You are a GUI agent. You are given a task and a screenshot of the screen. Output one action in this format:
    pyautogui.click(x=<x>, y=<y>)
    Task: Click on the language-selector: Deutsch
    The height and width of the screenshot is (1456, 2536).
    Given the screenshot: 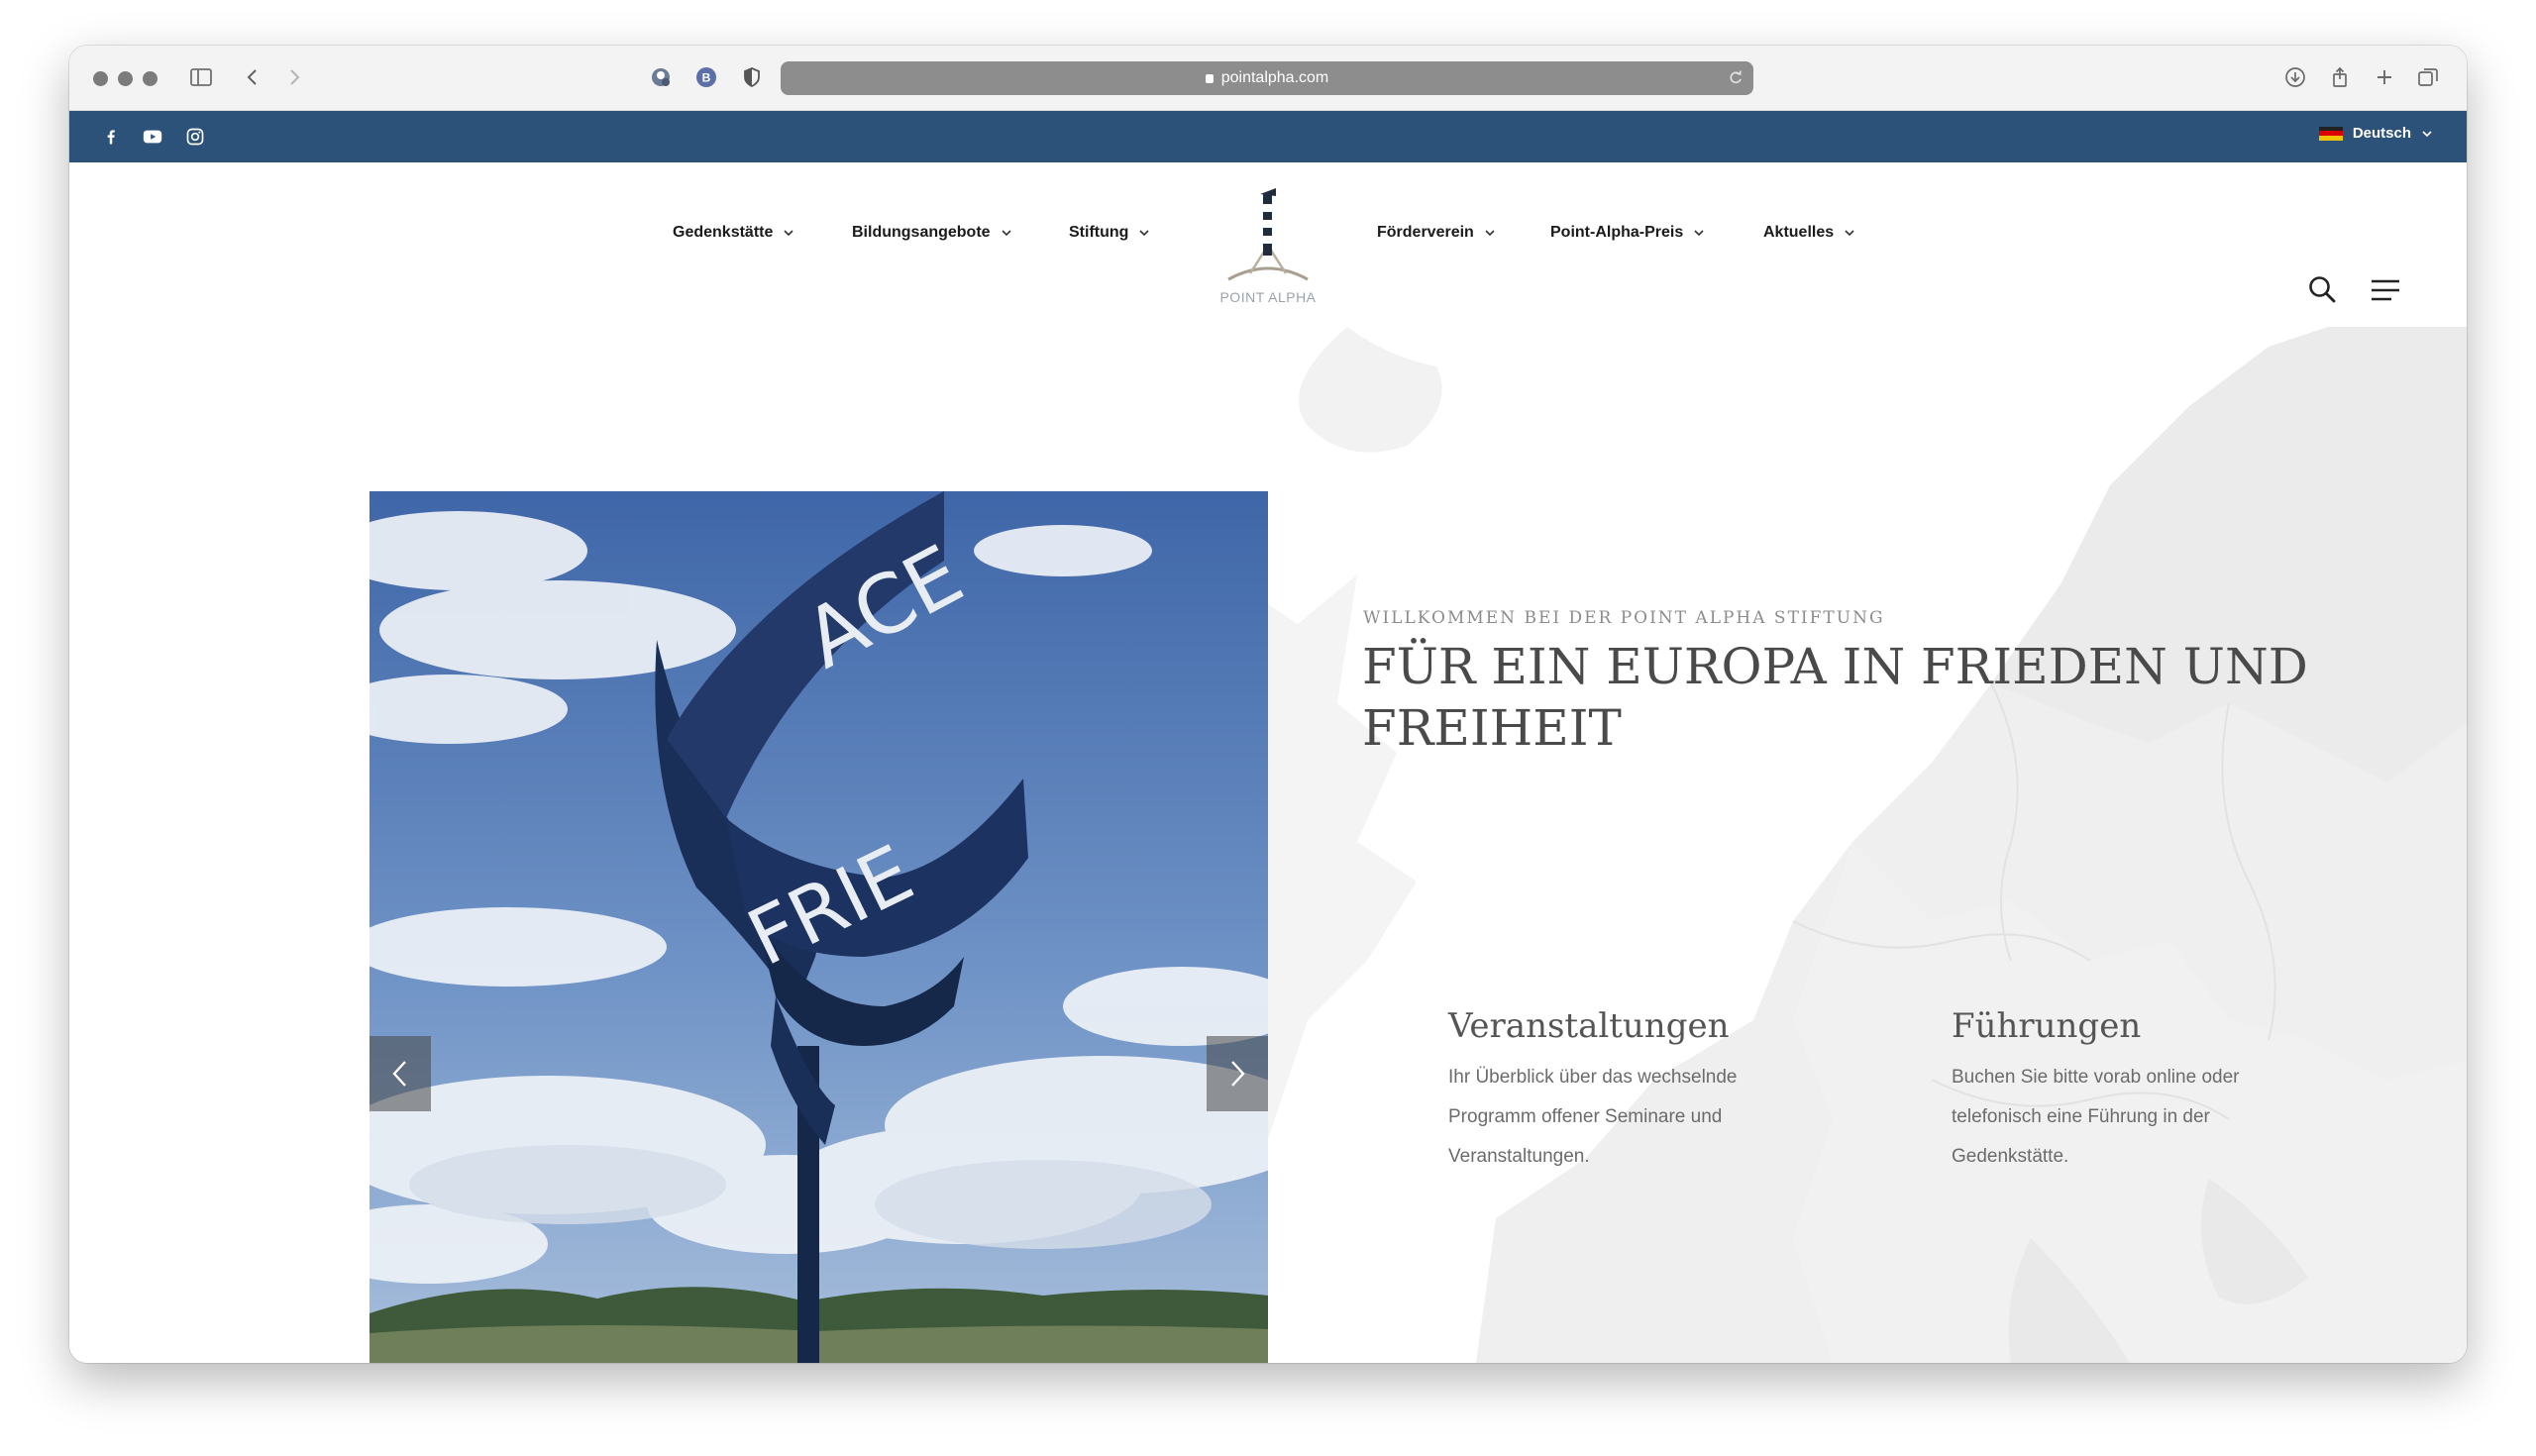 What is the action you would take?
    pyautogui.click(x=2375, y=133)
    